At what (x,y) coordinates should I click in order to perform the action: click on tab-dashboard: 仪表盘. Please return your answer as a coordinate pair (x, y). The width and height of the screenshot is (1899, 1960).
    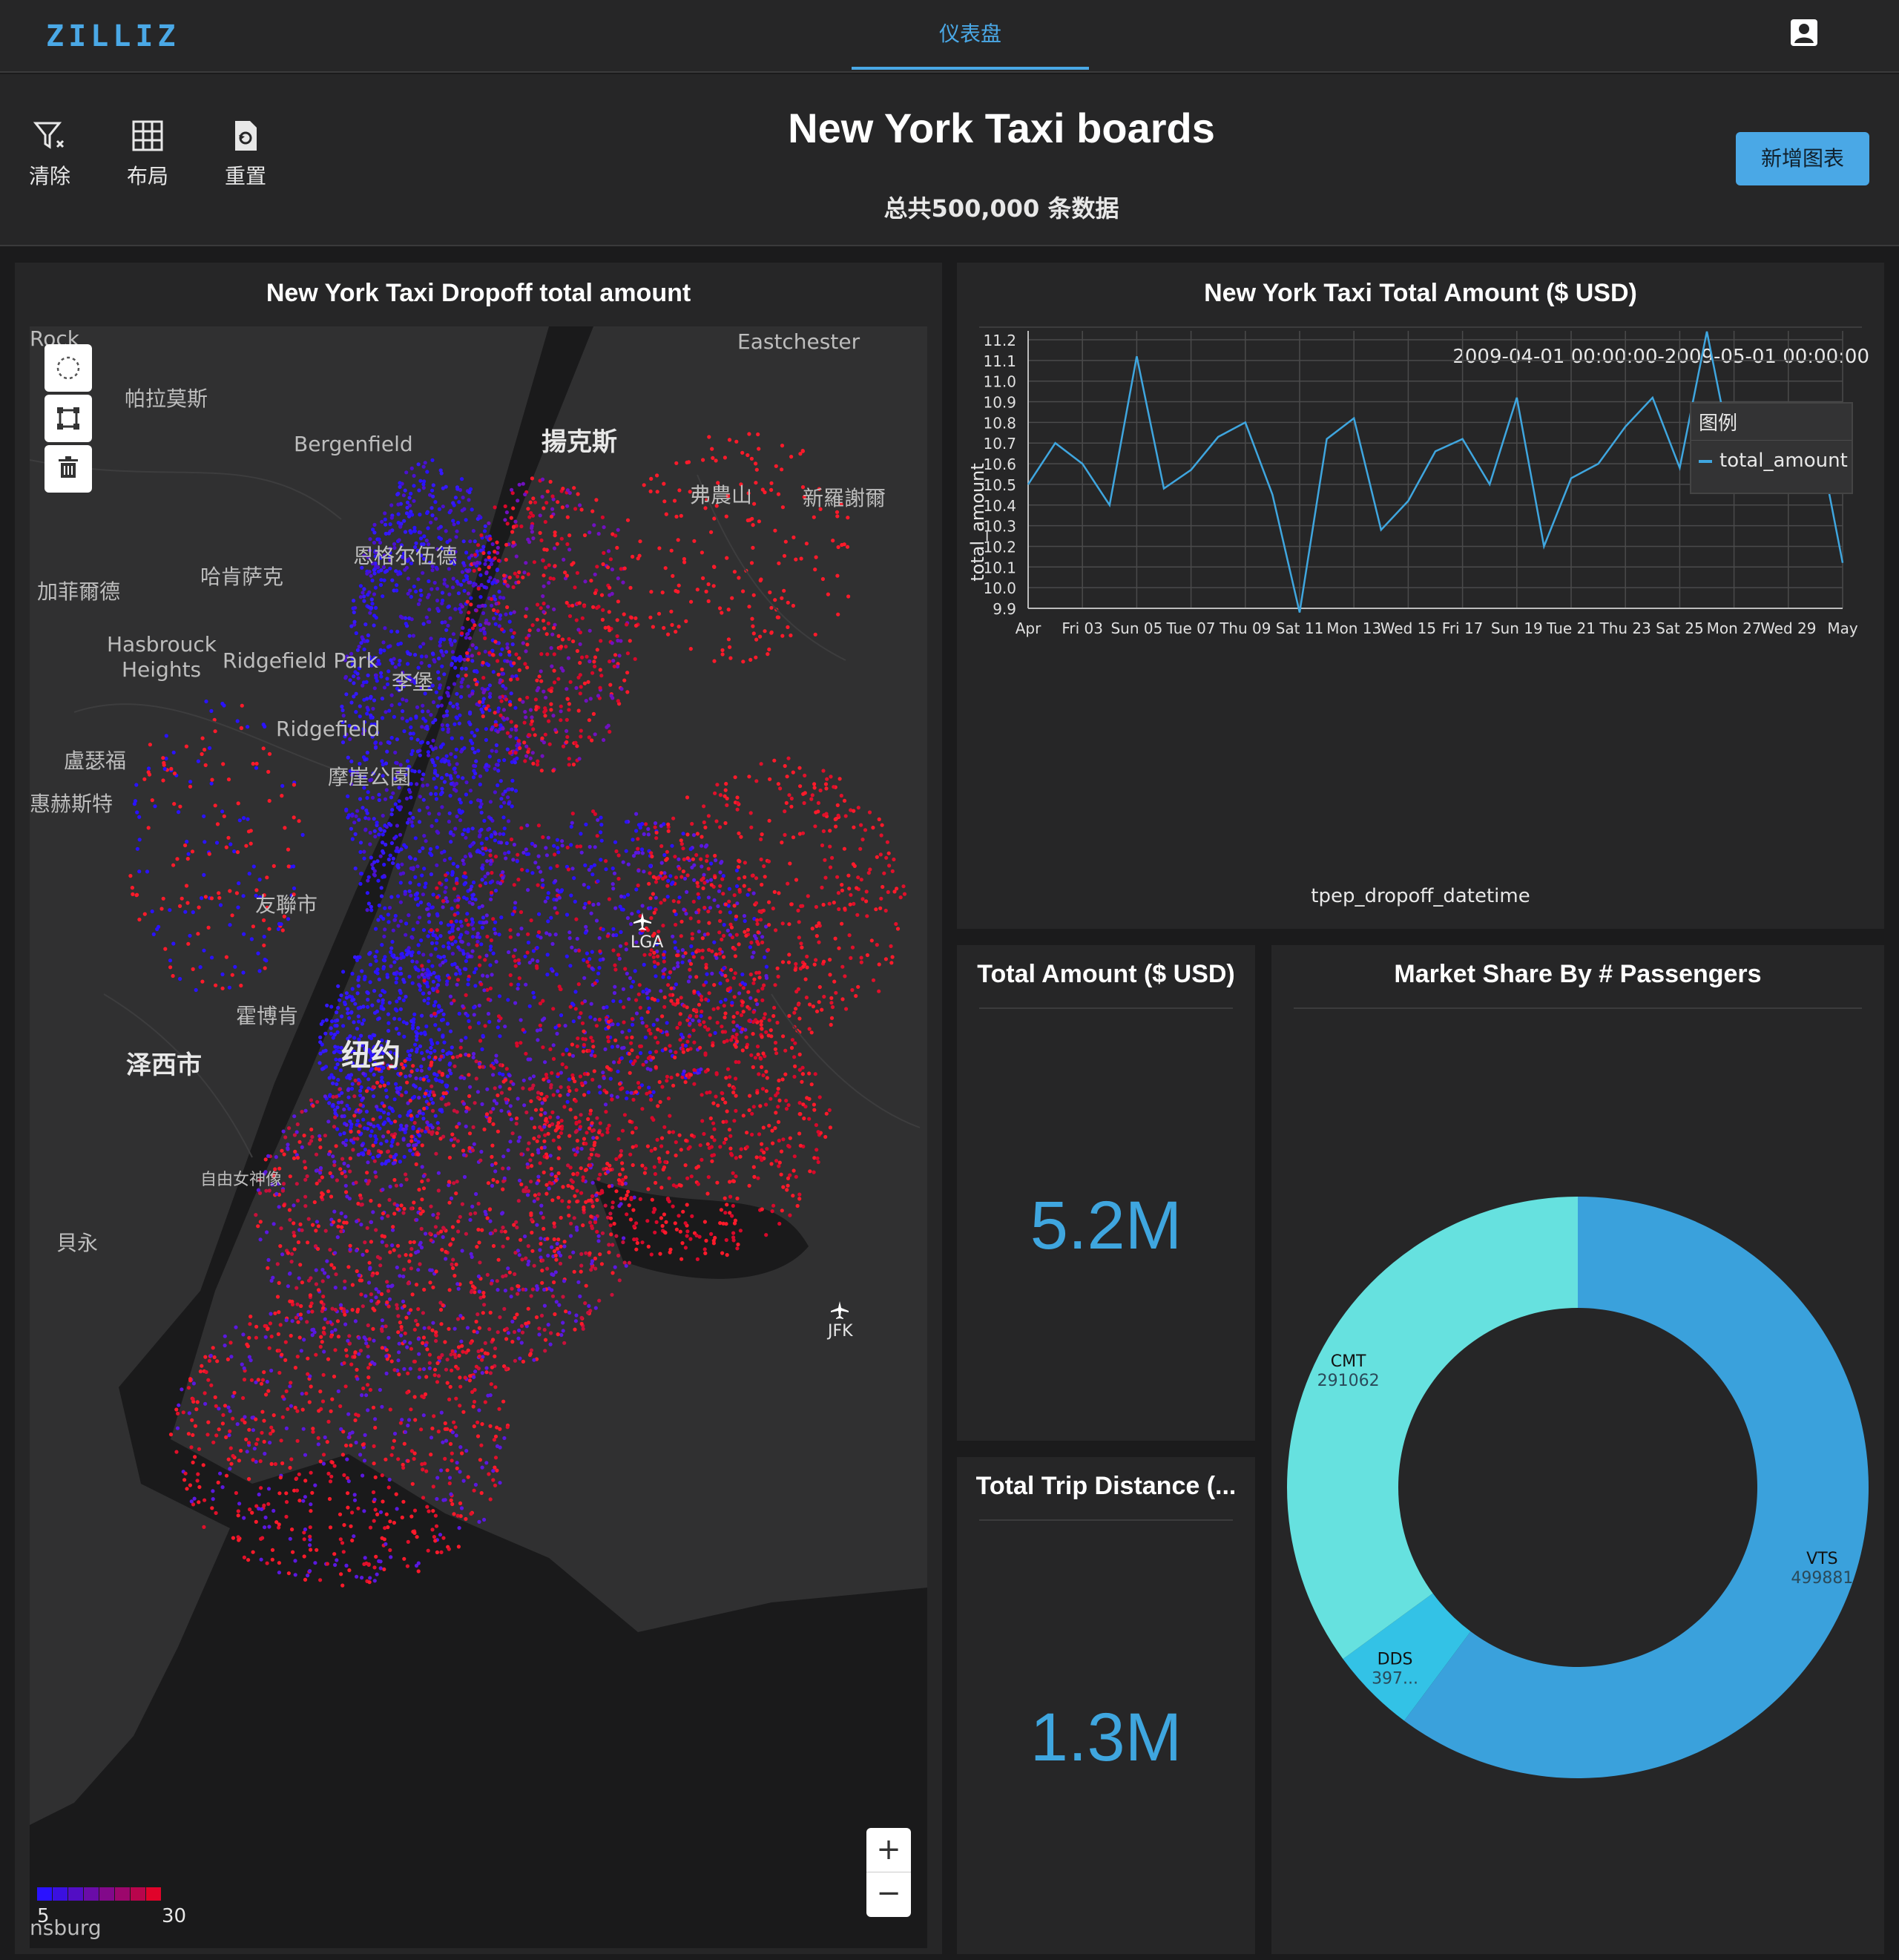
    Looking at the image, I should click on (971, 35).